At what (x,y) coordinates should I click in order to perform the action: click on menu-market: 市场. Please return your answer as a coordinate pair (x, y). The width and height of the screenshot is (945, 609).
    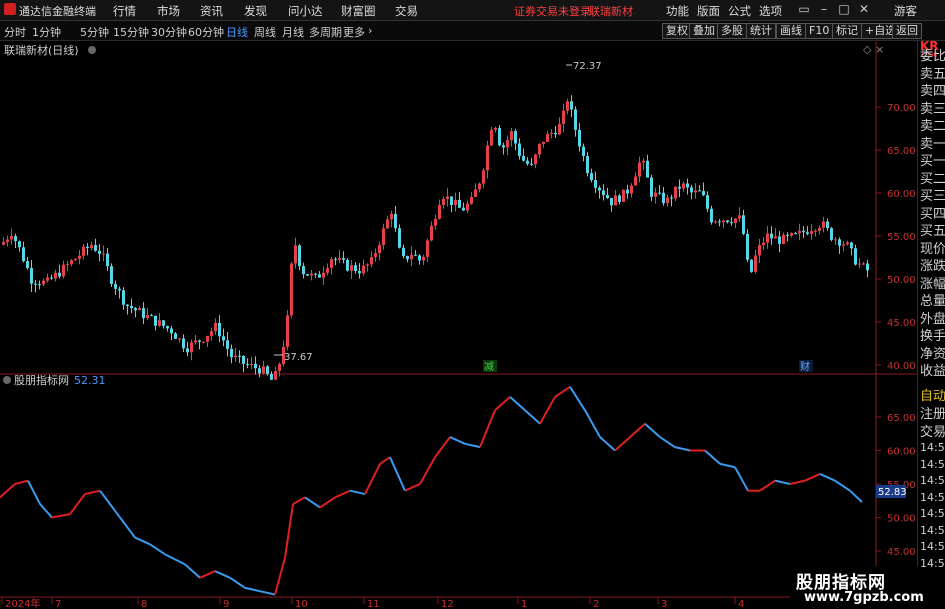
    Looking at the image, I should click on (168, 11).